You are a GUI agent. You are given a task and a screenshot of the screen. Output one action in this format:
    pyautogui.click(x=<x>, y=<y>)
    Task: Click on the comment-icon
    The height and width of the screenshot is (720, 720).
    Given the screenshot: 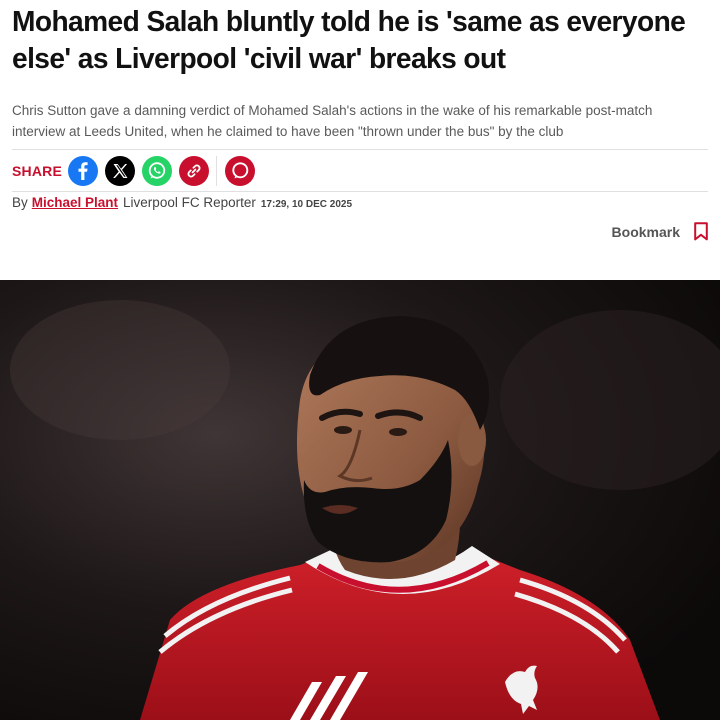 What is the action you would take?
    pyautogui.click(x=240, y=169)
    